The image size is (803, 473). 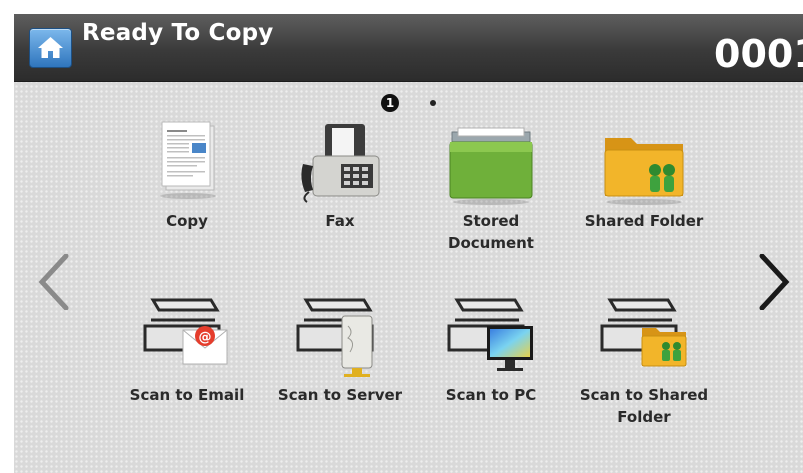 I want to click on status-title: Ready To Copy, so click(x=178, y=33).